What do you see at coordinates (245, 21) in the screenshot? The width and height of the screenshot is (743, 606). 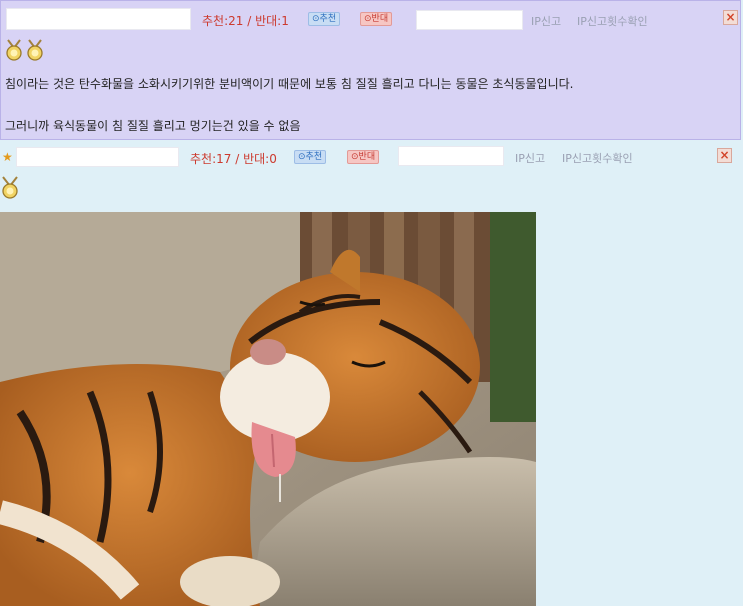 I see `vote-count: 추천:21 / 반대:1` at bounding box center [245, 21].